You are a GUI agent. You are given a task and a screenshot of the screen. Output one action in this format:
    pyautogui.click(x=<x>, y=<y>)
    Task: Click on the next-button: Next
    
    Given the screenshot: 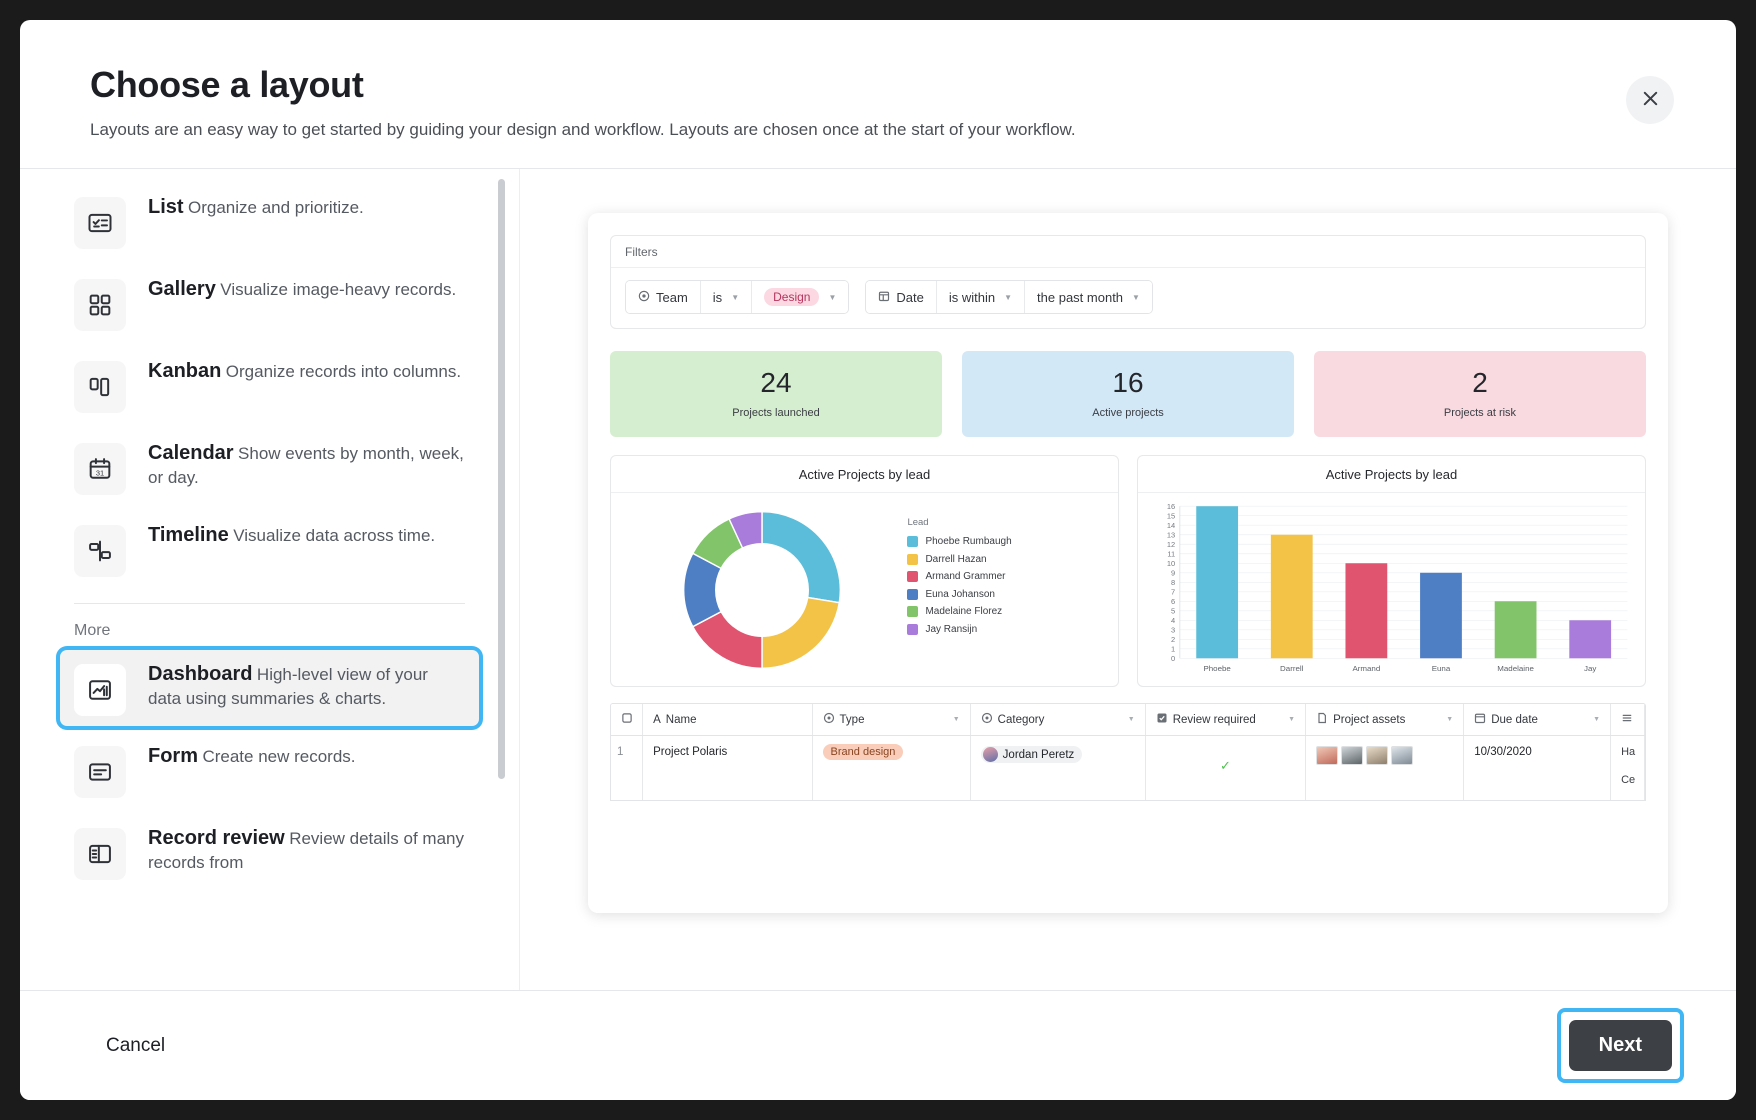 What is the action you would take?
    pyautogui.click(x=1620, y=1045)
    